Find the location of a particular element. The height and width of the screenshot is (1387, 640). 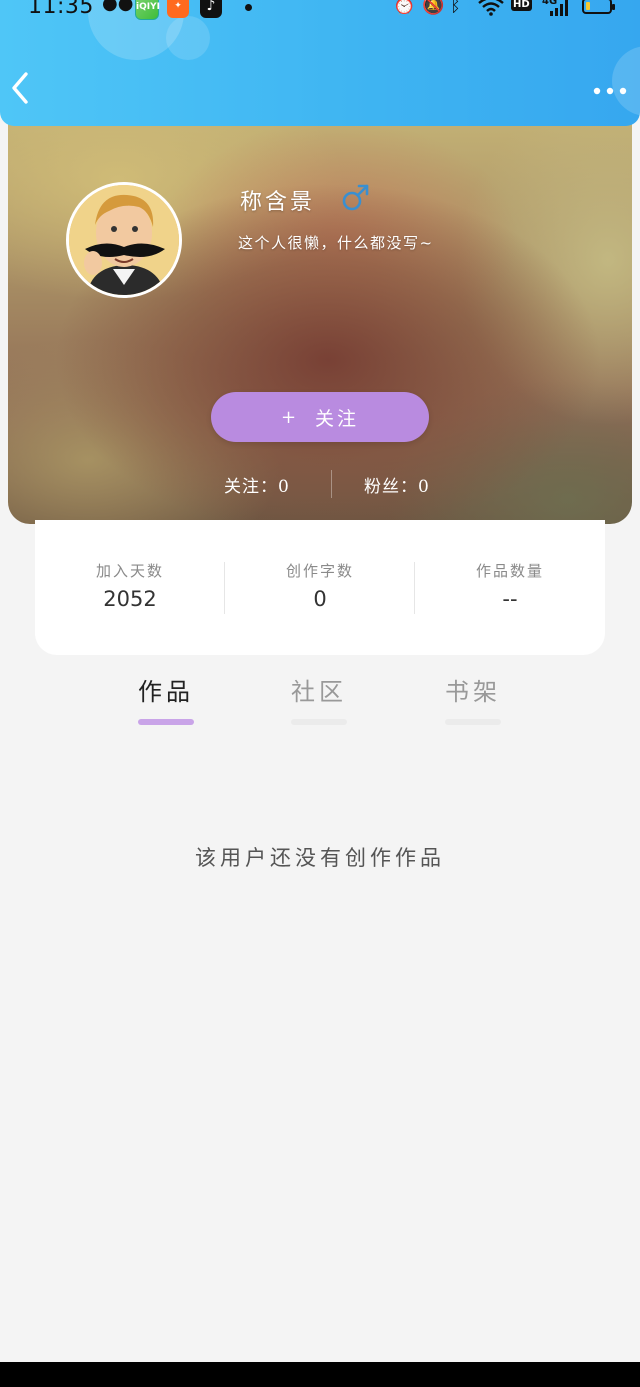

wifi-icon is located at coordinates (491, 10).